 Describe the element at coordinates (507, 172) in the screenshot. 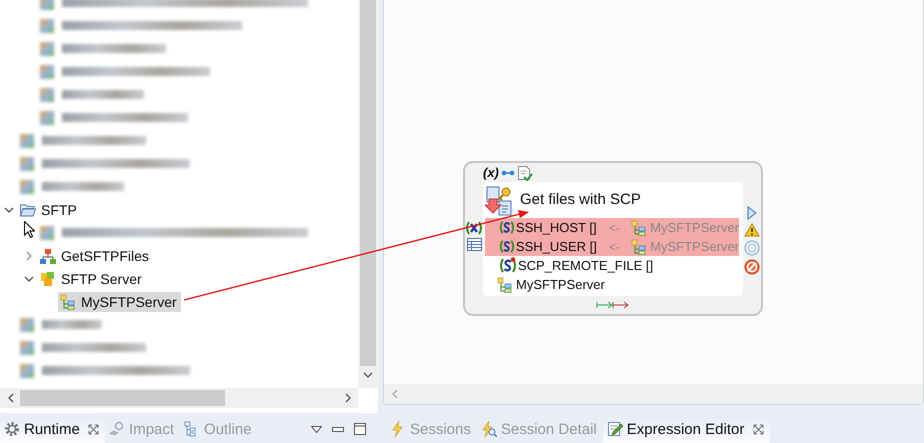

I see `link-icon` at that location.